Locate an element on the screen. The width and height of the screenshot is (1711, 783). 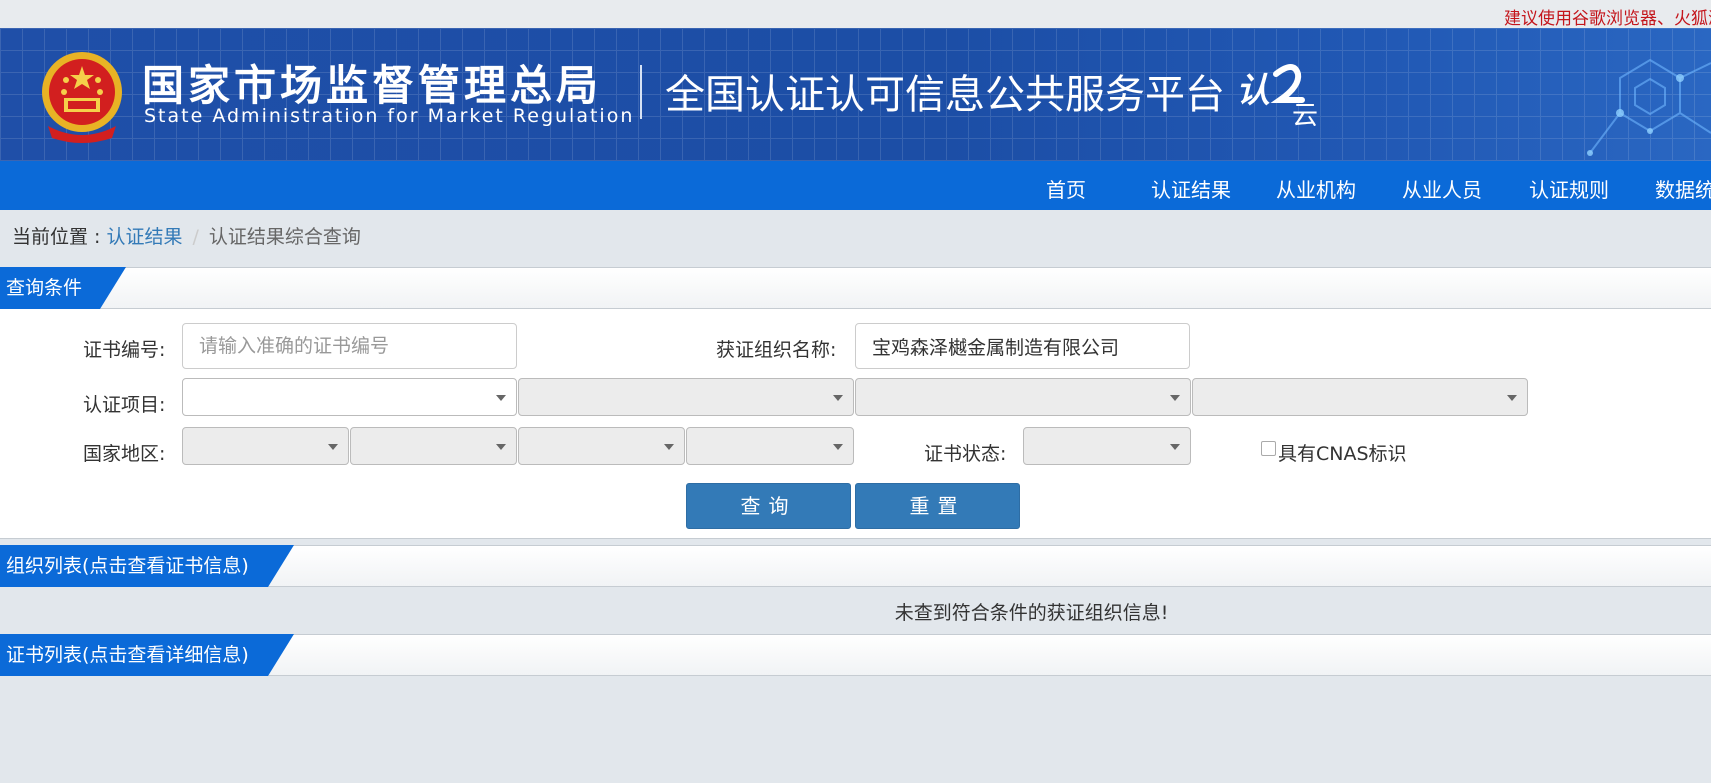
query-section-title: 查询条件 is located at coordinates (63, 288).